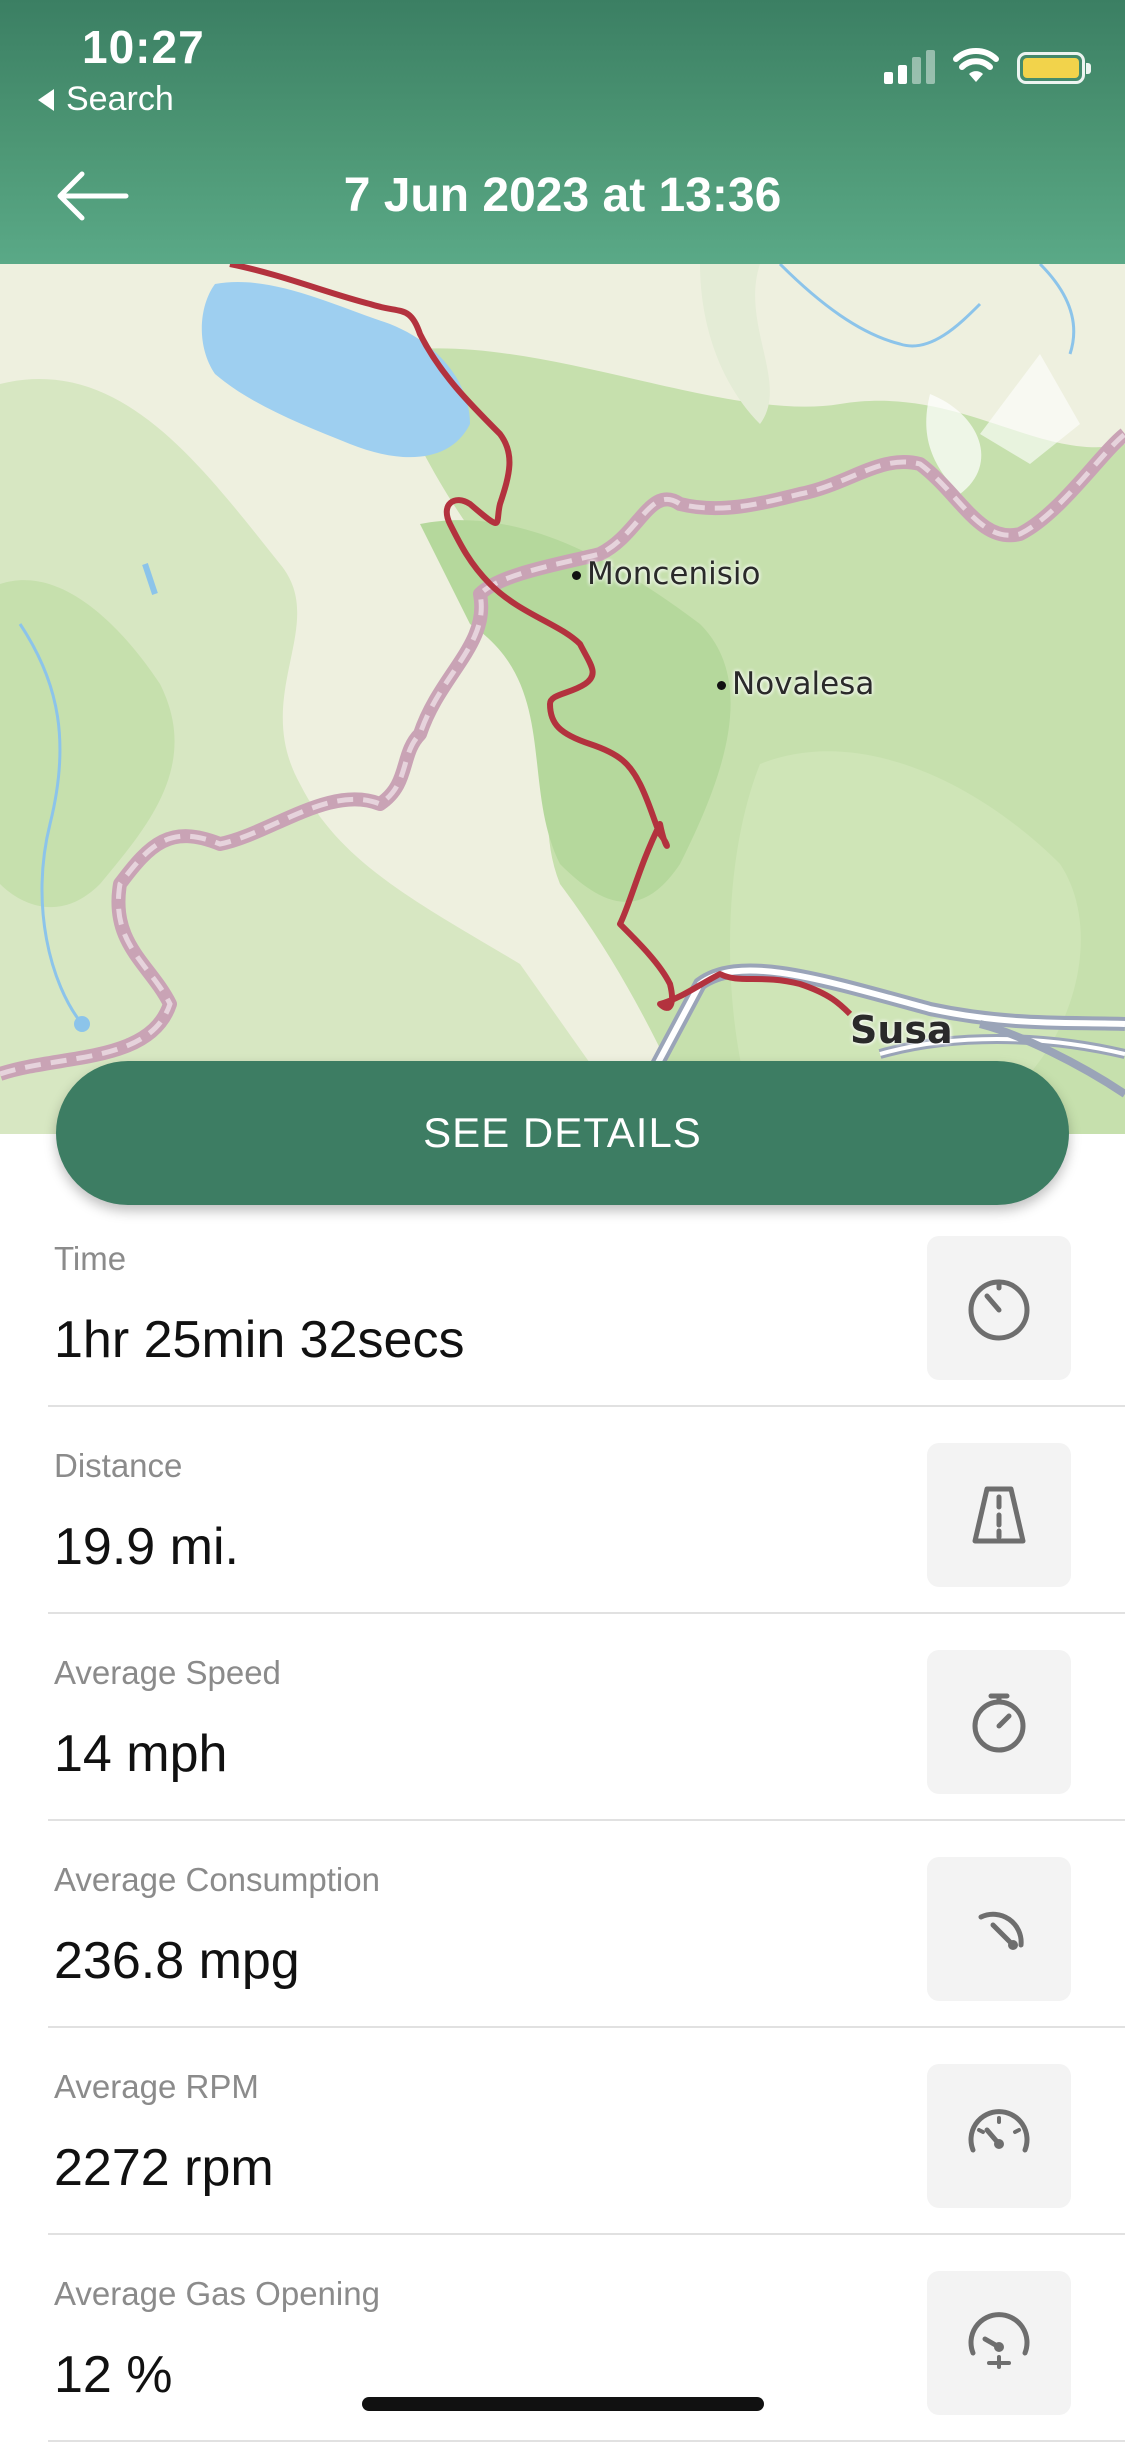  Describe the element at coordinates (562, 1133) in the screenshot. I see `see-details-button: SEE DETAILS` at that location.